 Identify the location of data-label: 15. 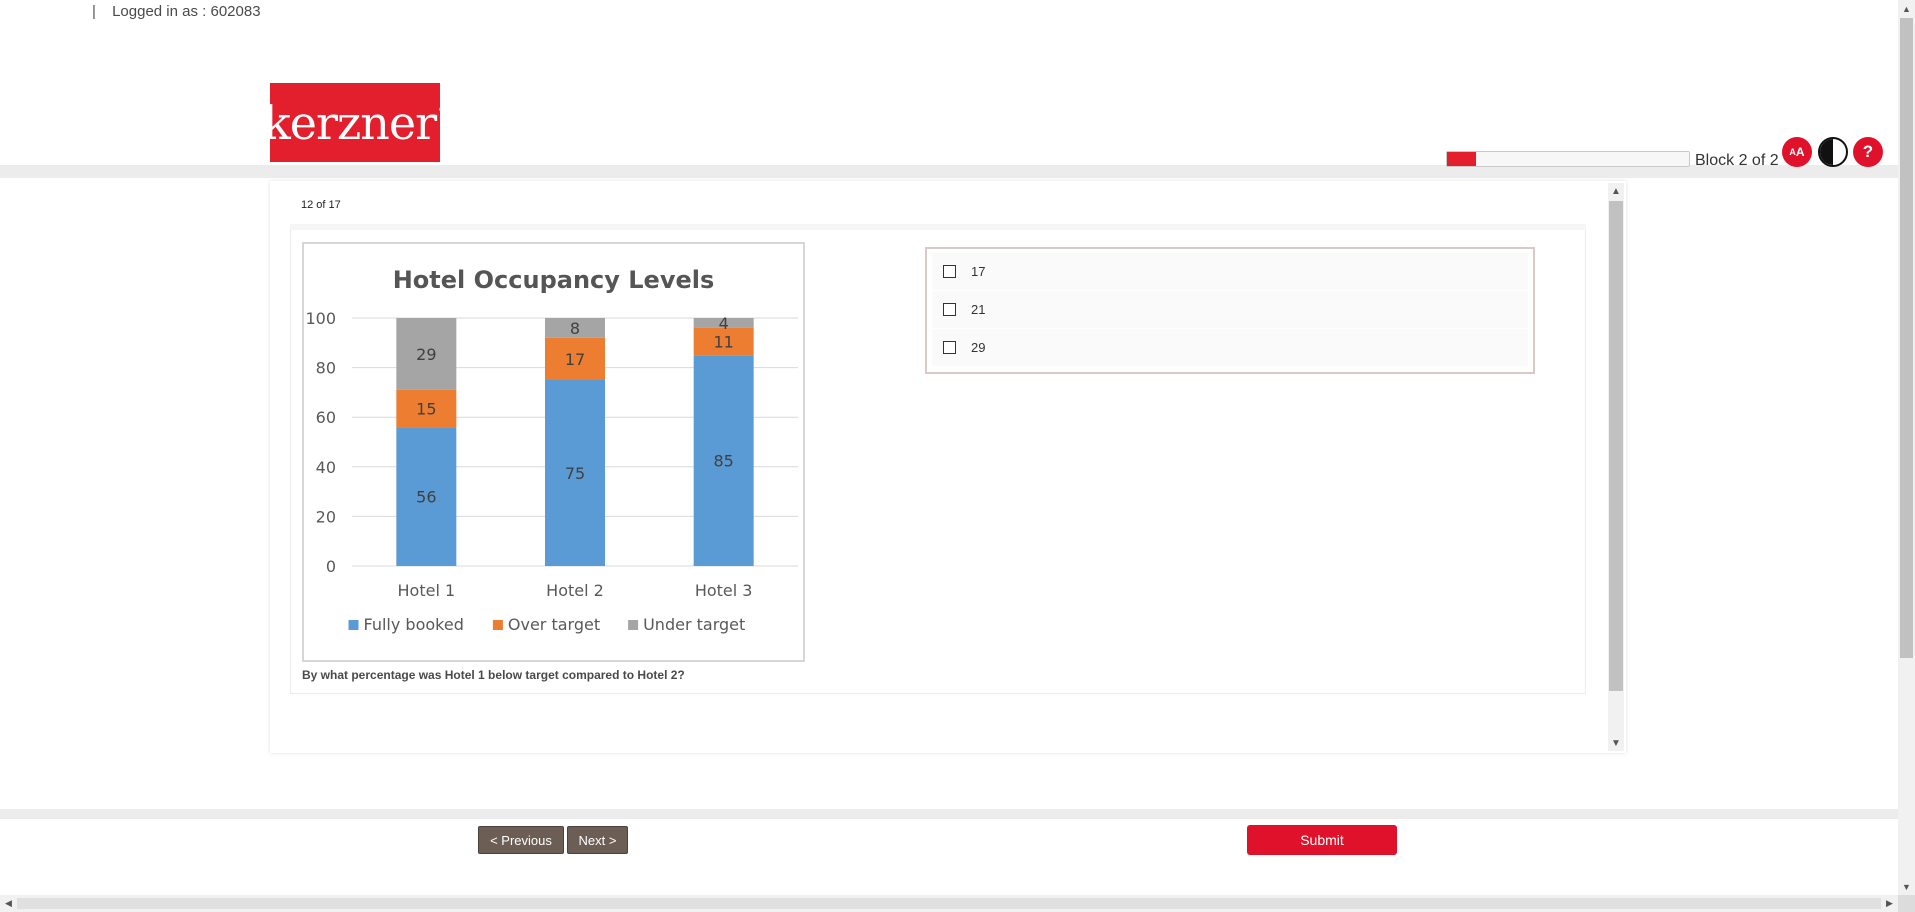
(426, 409).